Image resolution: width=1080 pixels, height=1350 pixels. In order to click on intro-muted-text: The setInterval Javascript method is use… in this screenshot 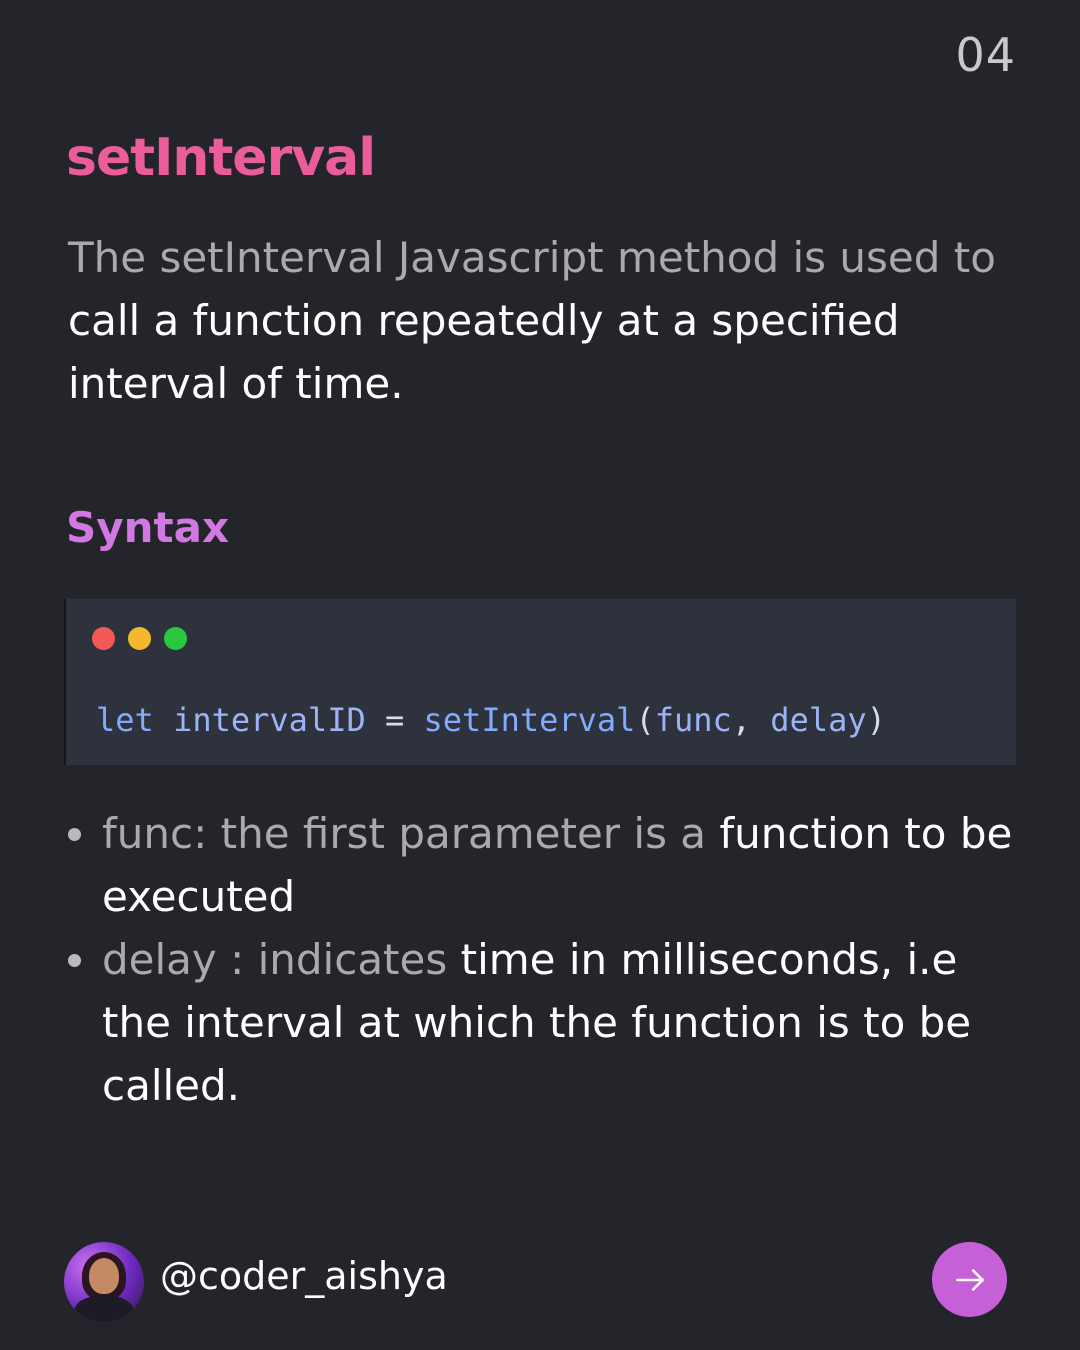, I will do `click(532, 257)`.